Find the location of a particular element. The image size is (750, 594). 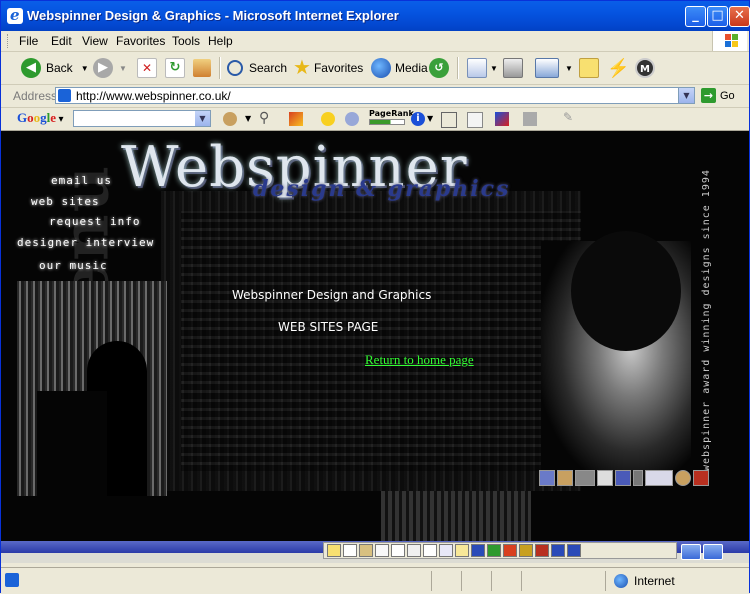

menu-file: File is located at coordinates (28, 41).